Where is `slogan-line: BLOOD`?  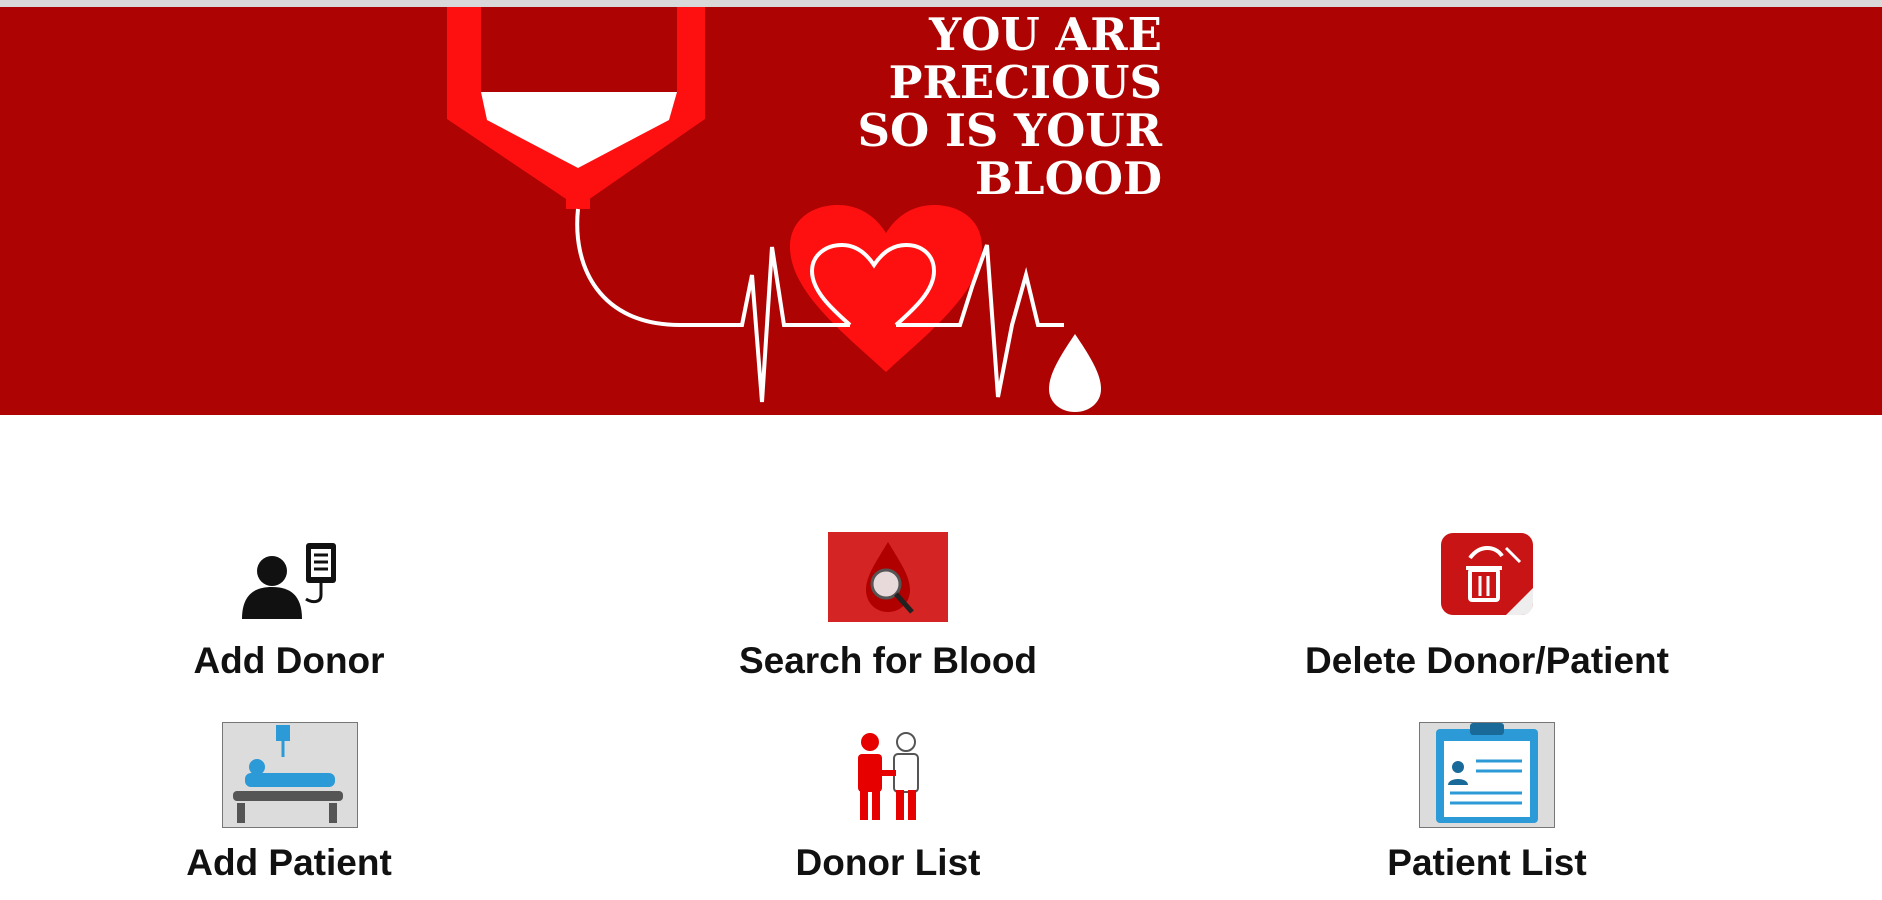 slogan-line: BLOOD is located at coordinates (1068, 178).